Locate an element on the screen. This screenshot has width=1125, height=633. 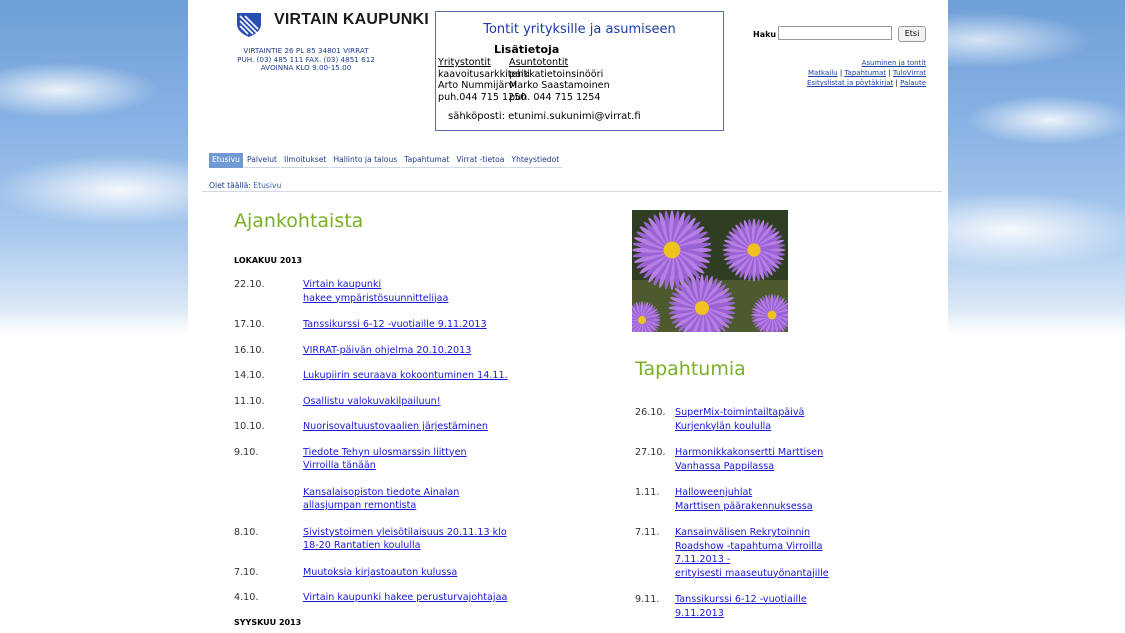
nav-item-hallinto: Hallinto ja talous is located at coordinates (365, 160).